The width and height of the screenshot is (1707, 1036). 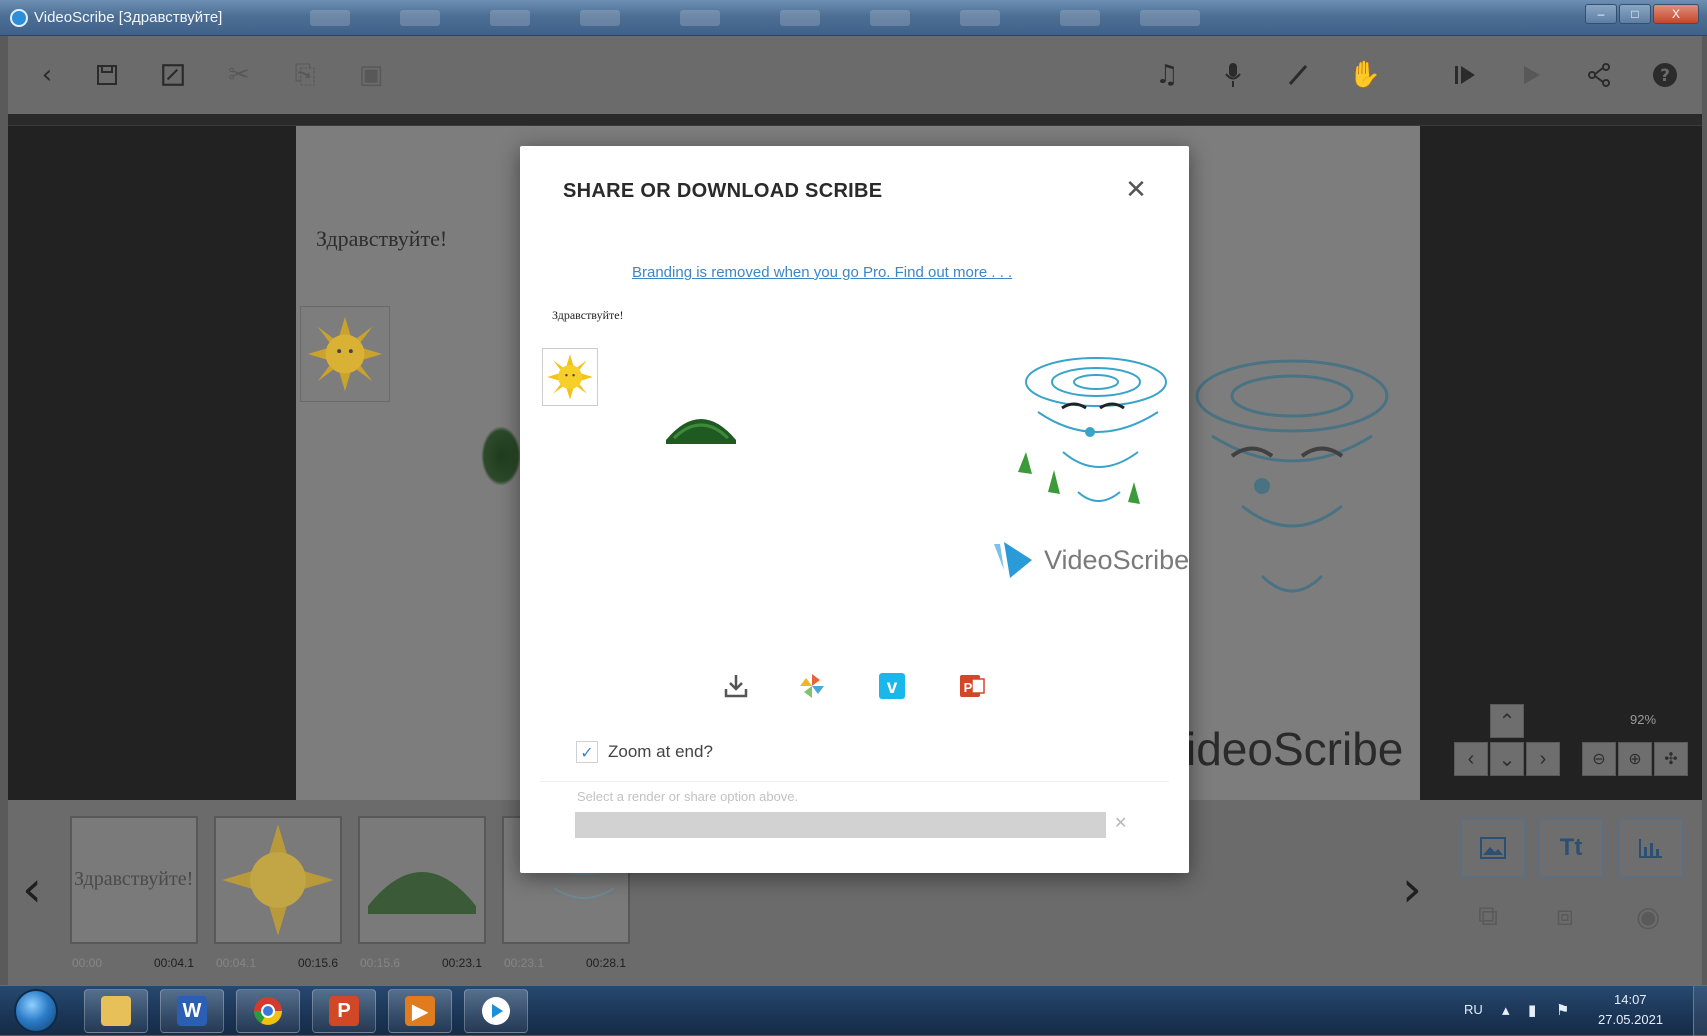 What do you see at coordinates (587, 752) in the screenshot?
I see `zoom-at-end-checkbox: ✓` at bounding box center [587, 752].